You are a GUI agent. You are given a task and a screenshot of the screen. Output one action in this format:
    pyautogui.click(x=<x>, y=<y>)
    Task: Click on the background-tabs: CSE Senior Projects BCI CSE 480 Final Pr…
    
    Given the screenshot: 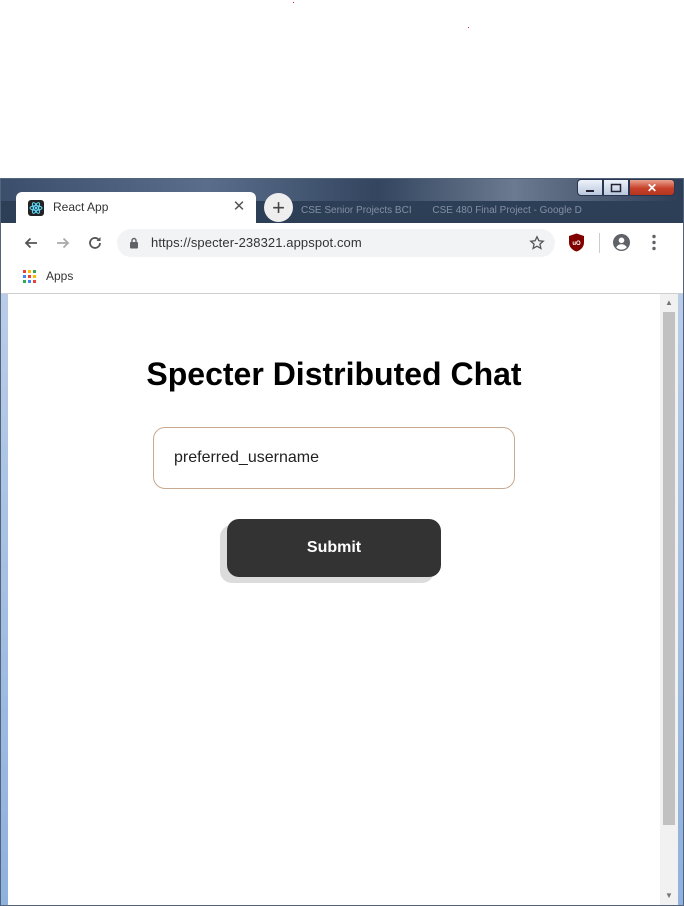 What is the action you would take?
    pyautogui.click(x=491, y=215)
    